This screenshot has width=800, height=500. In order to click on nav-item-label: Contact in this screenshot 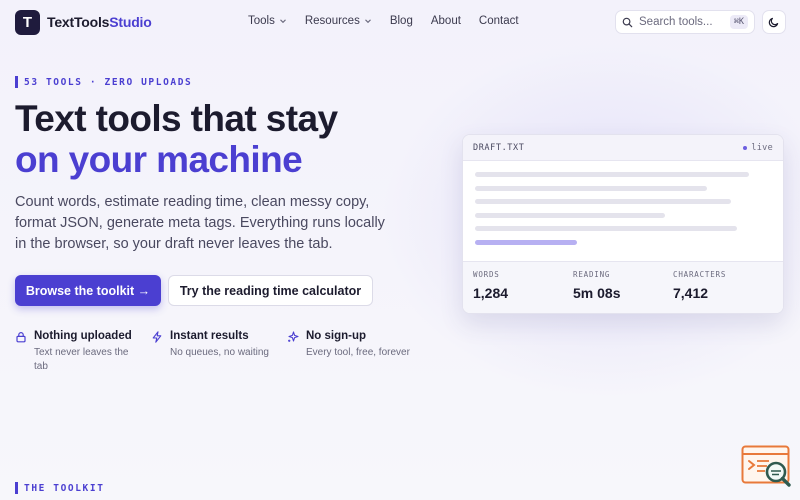, I will do `click(498, 21)`.